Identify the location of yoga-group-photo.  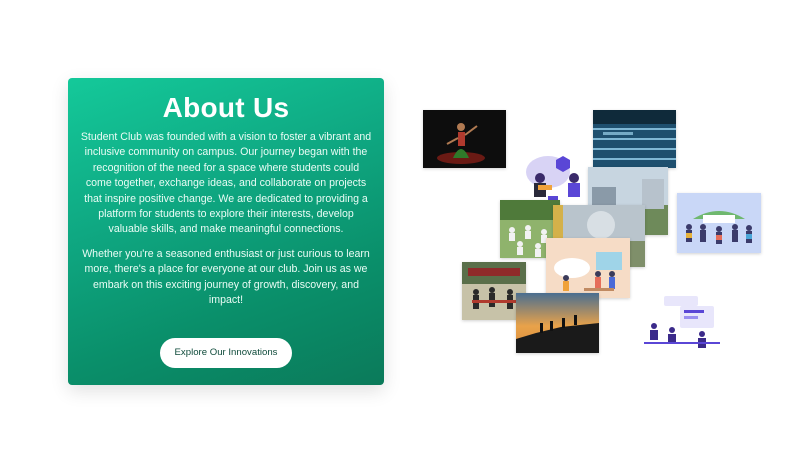
(530, 229).